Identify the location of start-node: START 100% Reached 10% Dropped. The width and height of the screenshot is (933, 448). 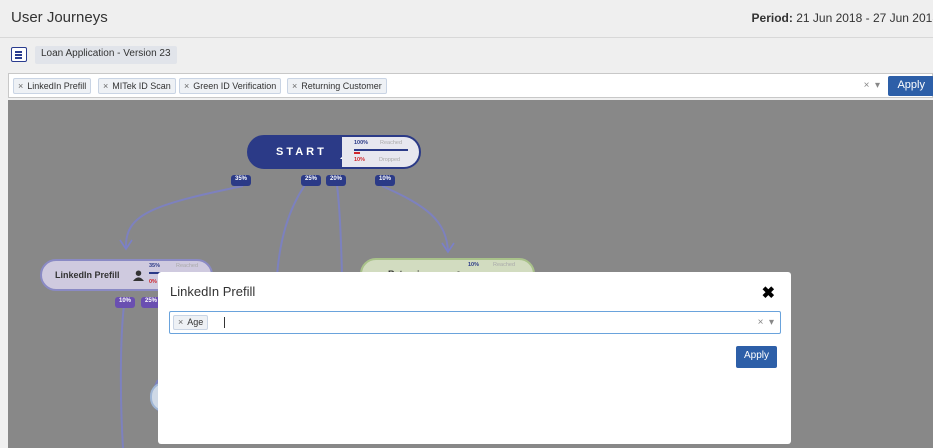
(334, 152).